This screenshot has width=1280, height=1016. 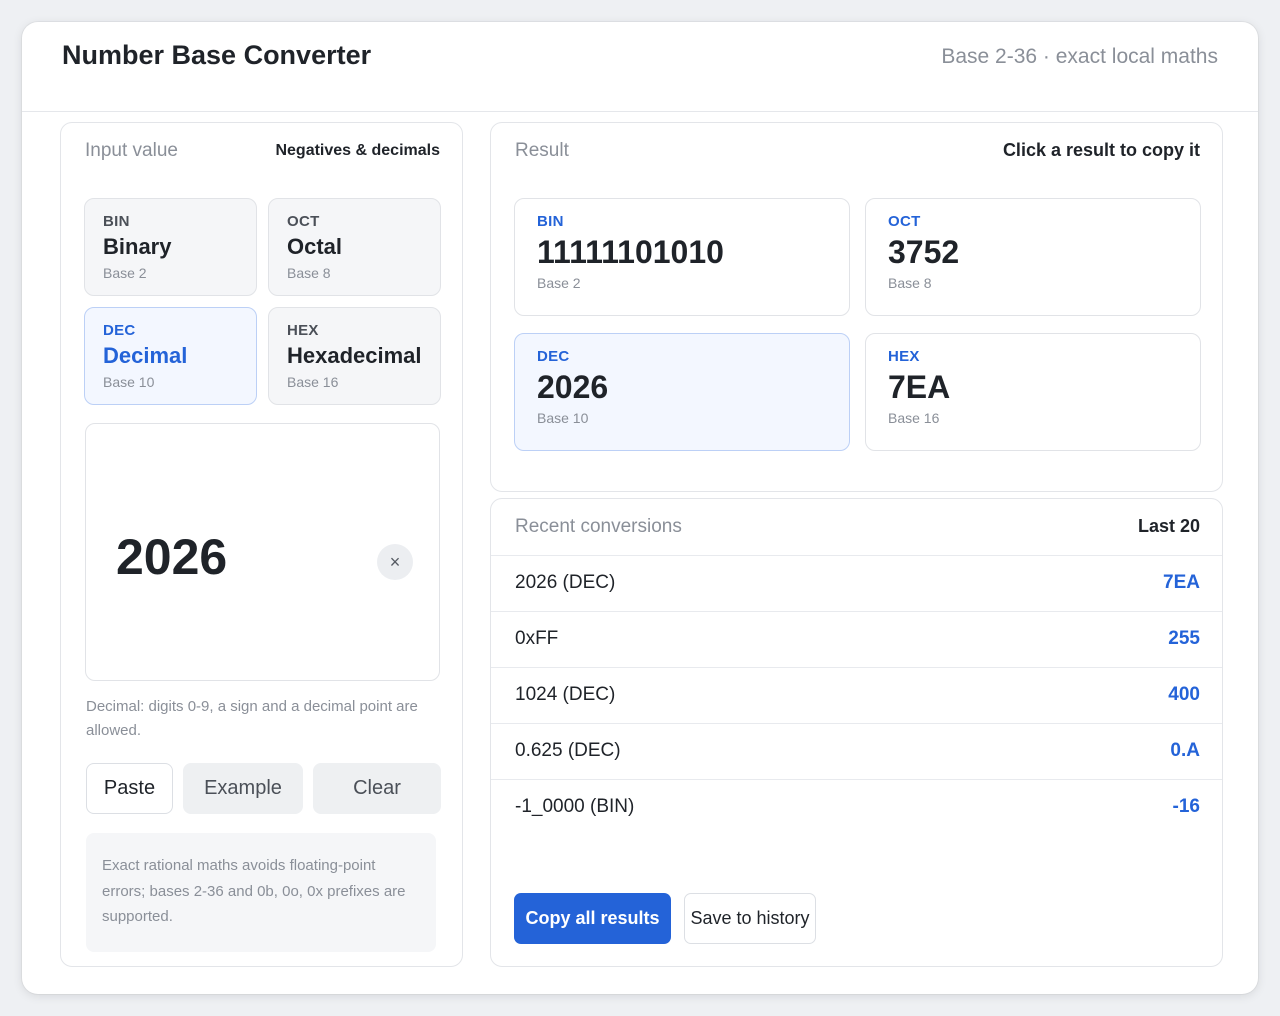 What do you see at coordinates (1033, 257) in the screenshot?
I see `result-tile-octal: OCT 3752 Base 8` at bounding box center [1033, 257].